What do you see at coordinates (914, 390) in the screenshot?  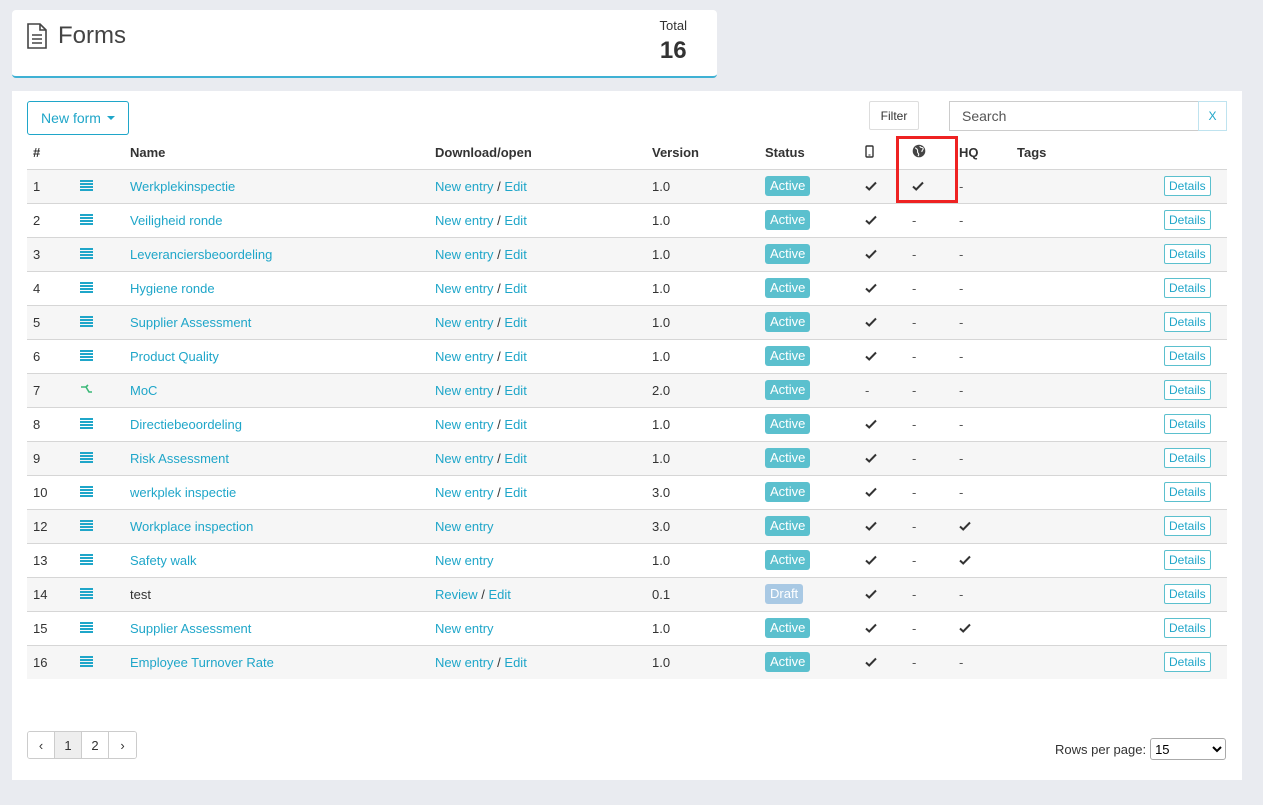 I see `globe-empty: -` at bounding box center [914, 390].